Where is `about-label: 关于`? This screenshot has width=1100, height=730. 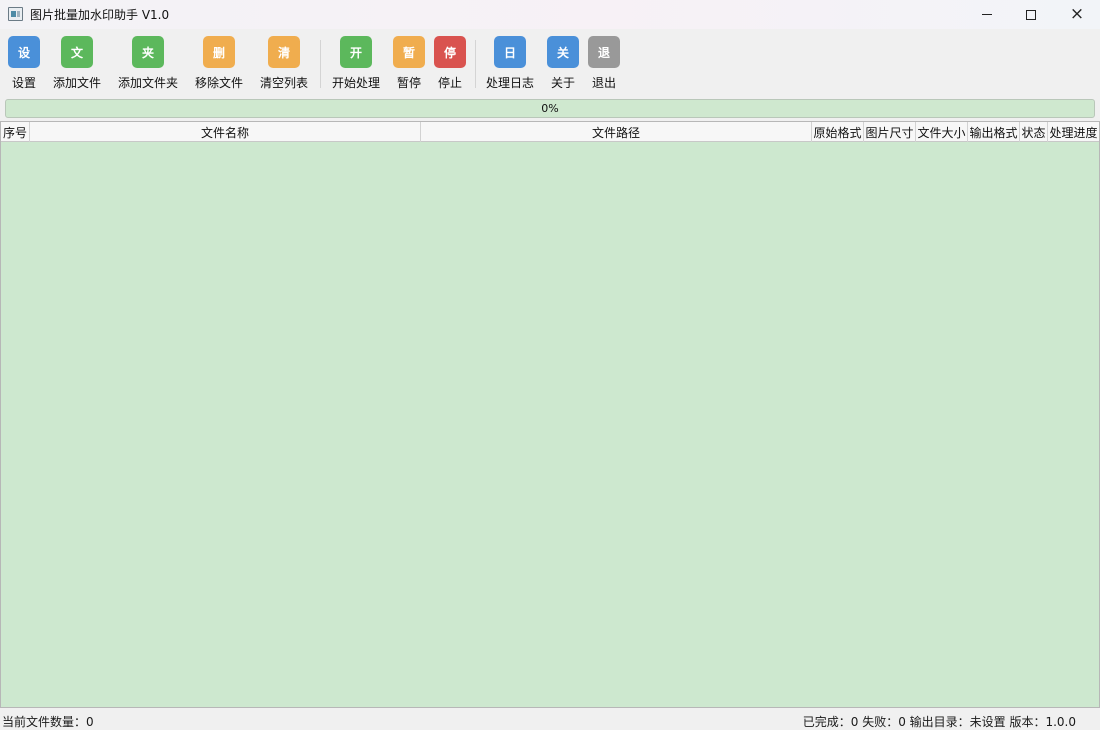
about-label: 关于 is located at coordinates (562, 83).